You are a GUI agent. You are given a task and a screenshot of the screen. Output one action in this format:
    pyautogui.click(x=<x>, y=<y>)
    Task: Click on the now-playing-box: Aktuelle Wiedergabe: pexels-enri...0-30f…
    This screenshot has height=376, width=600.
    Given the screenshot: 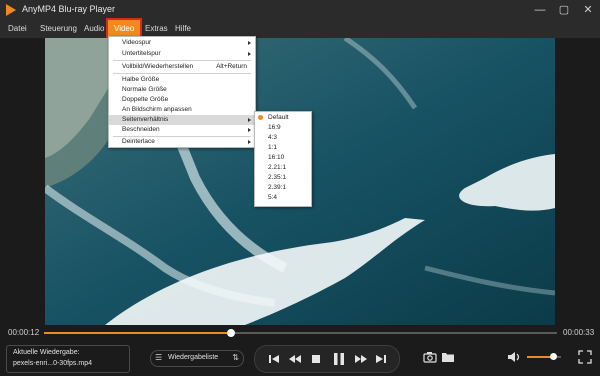 What is the action you would take?
    pyautogui.click(x=68, y=359)
    